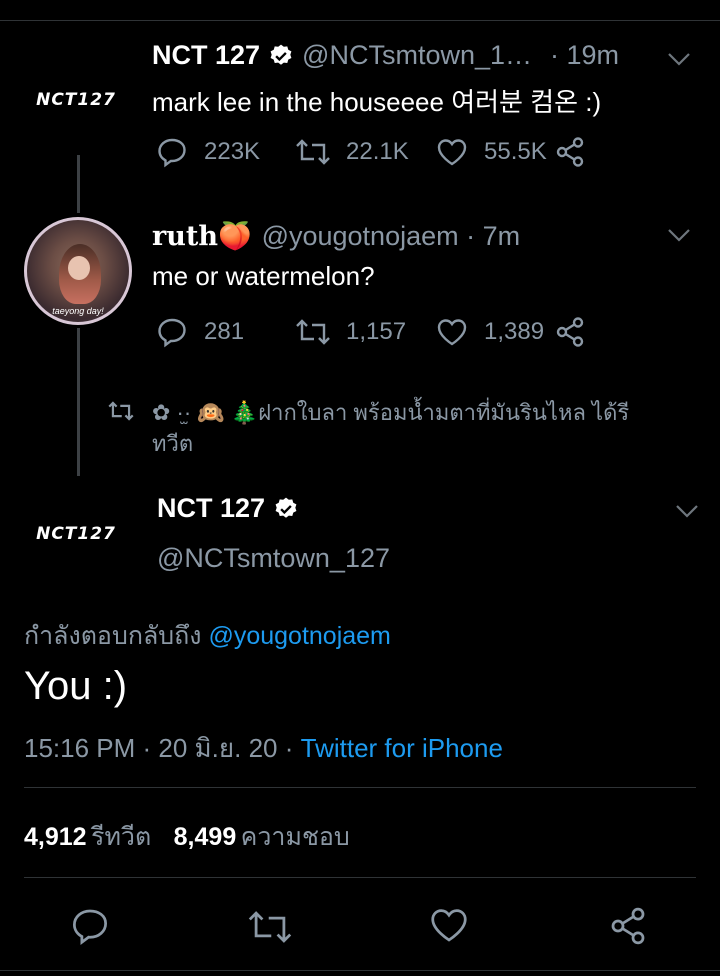 Image resolution: width=720 pixels, height=976 pixels. What do you see at coordinates (113, 636) in the screenshot?
I see `replying-prefix: กำลังตอบกลับถึง` at bounding box center [113, 636].